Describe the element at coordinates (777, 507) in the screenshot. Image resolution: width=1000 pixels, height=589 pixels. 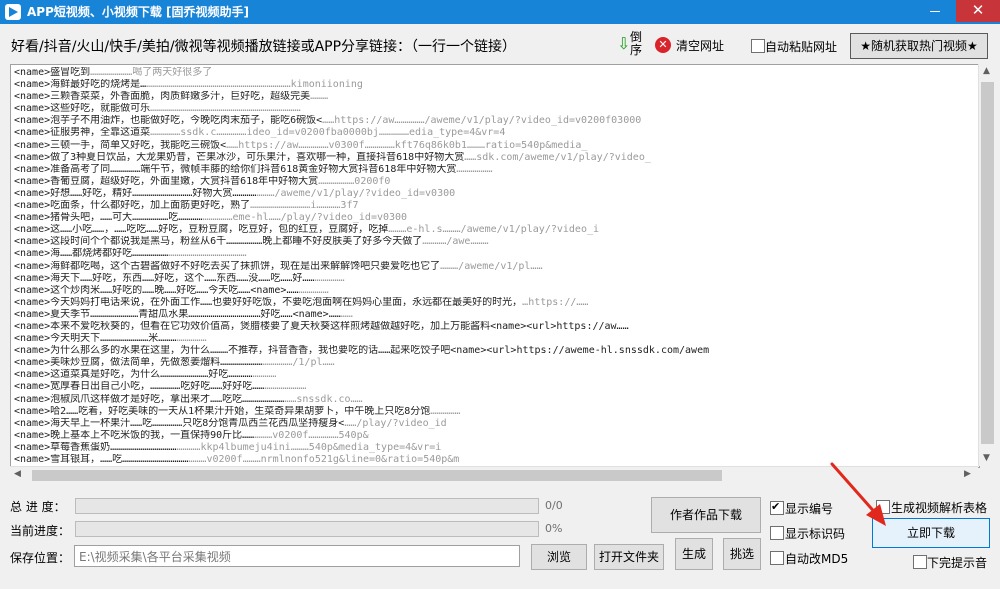
I see `show-number-checkbox` at that location.